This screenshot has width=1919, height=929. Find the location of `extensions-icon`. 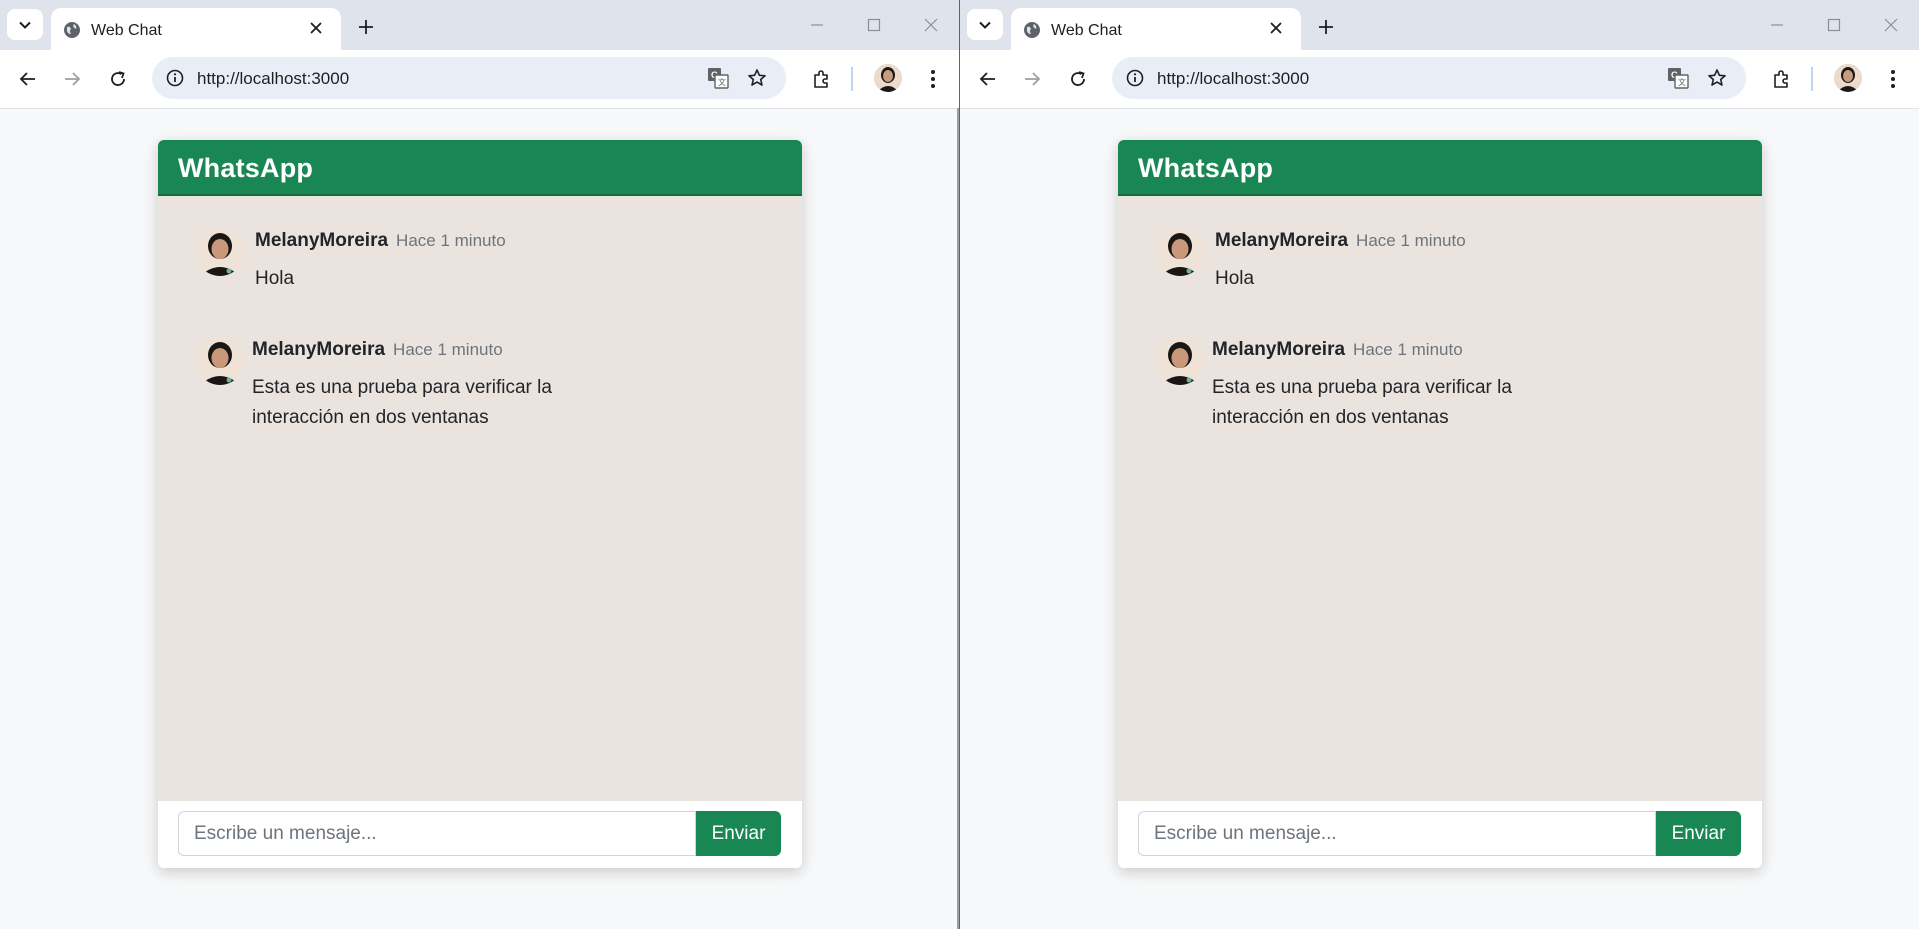

extensions-icon is located at coordinates (821, 79).